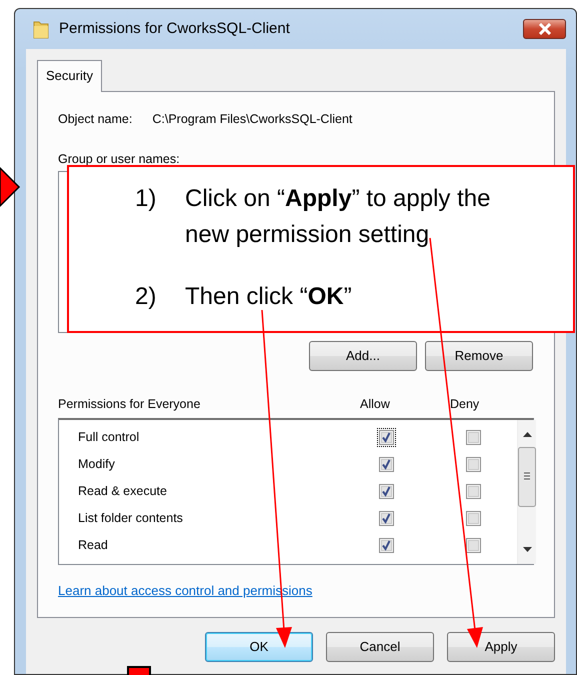 This screenshot has width=577, height=675. What do you see at coordinates (527, 476) in the screenshot?
I see `scroll-thumb` at bounding box center [527, 476].